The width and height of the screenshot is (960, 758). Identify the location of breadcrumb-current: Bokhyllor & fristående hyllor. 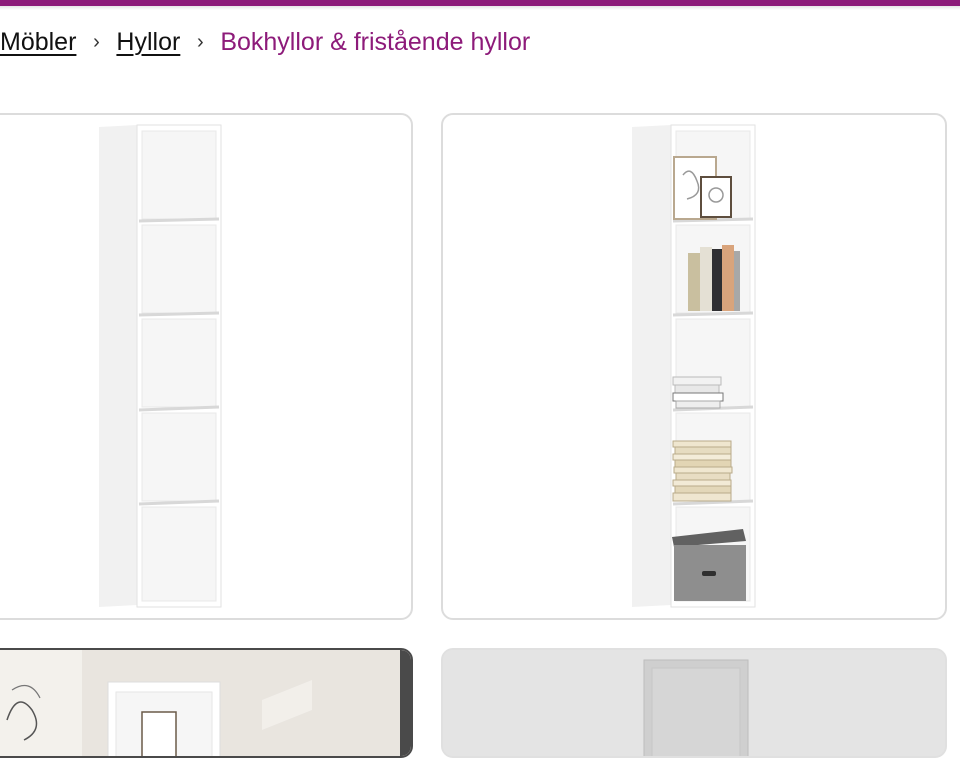
(375, 41).